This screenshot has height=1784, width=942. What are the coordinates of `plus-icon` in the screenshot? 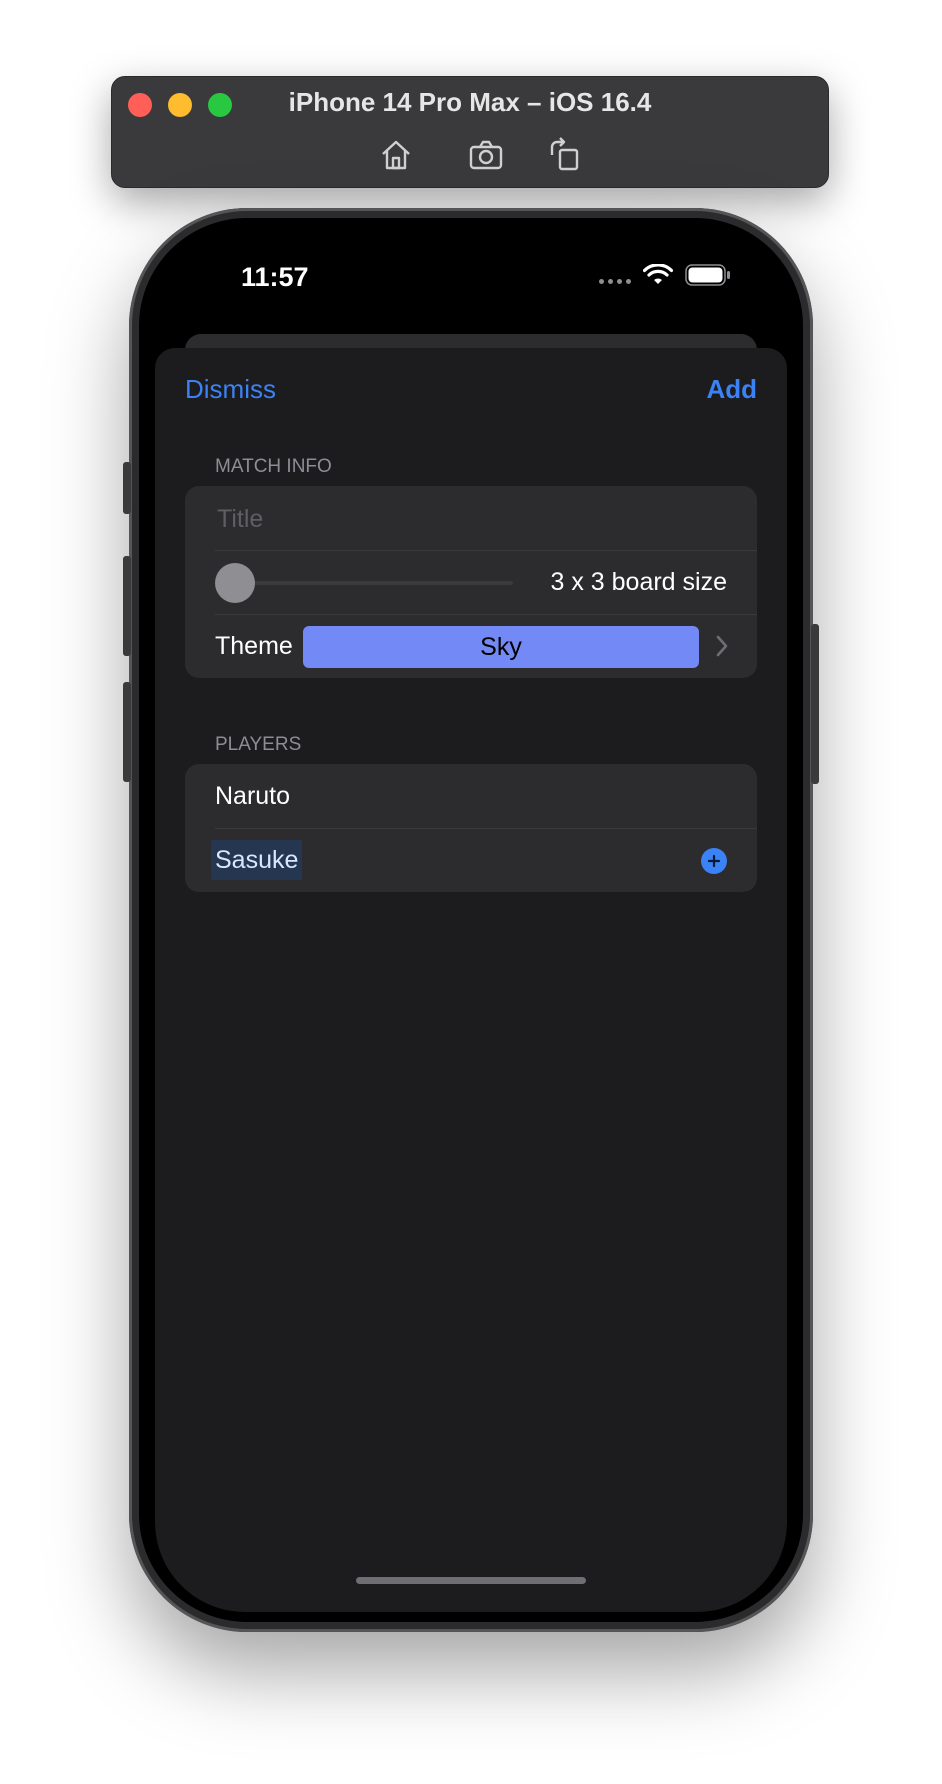 It's located at (714, 861).